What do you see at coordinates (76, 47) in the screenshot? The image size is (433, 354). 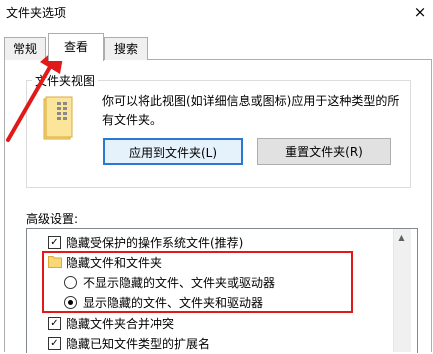 I see `tab-view: 查看` at bounding box center [76, 47].